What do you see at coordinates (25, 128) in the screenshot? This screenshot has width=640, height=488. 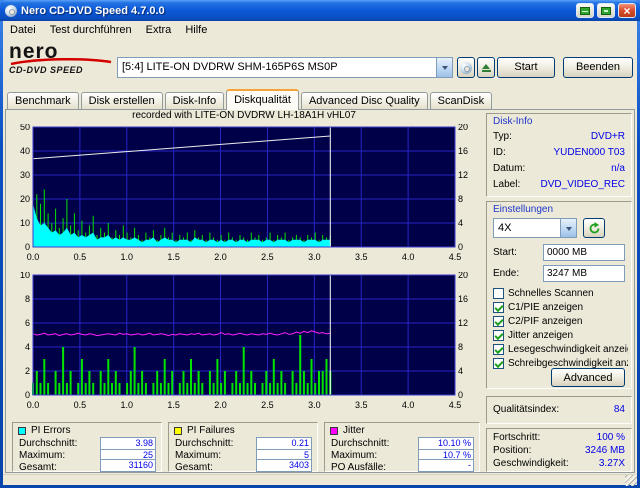 I see `svg-text: 50` at bounding box center [25, 128].